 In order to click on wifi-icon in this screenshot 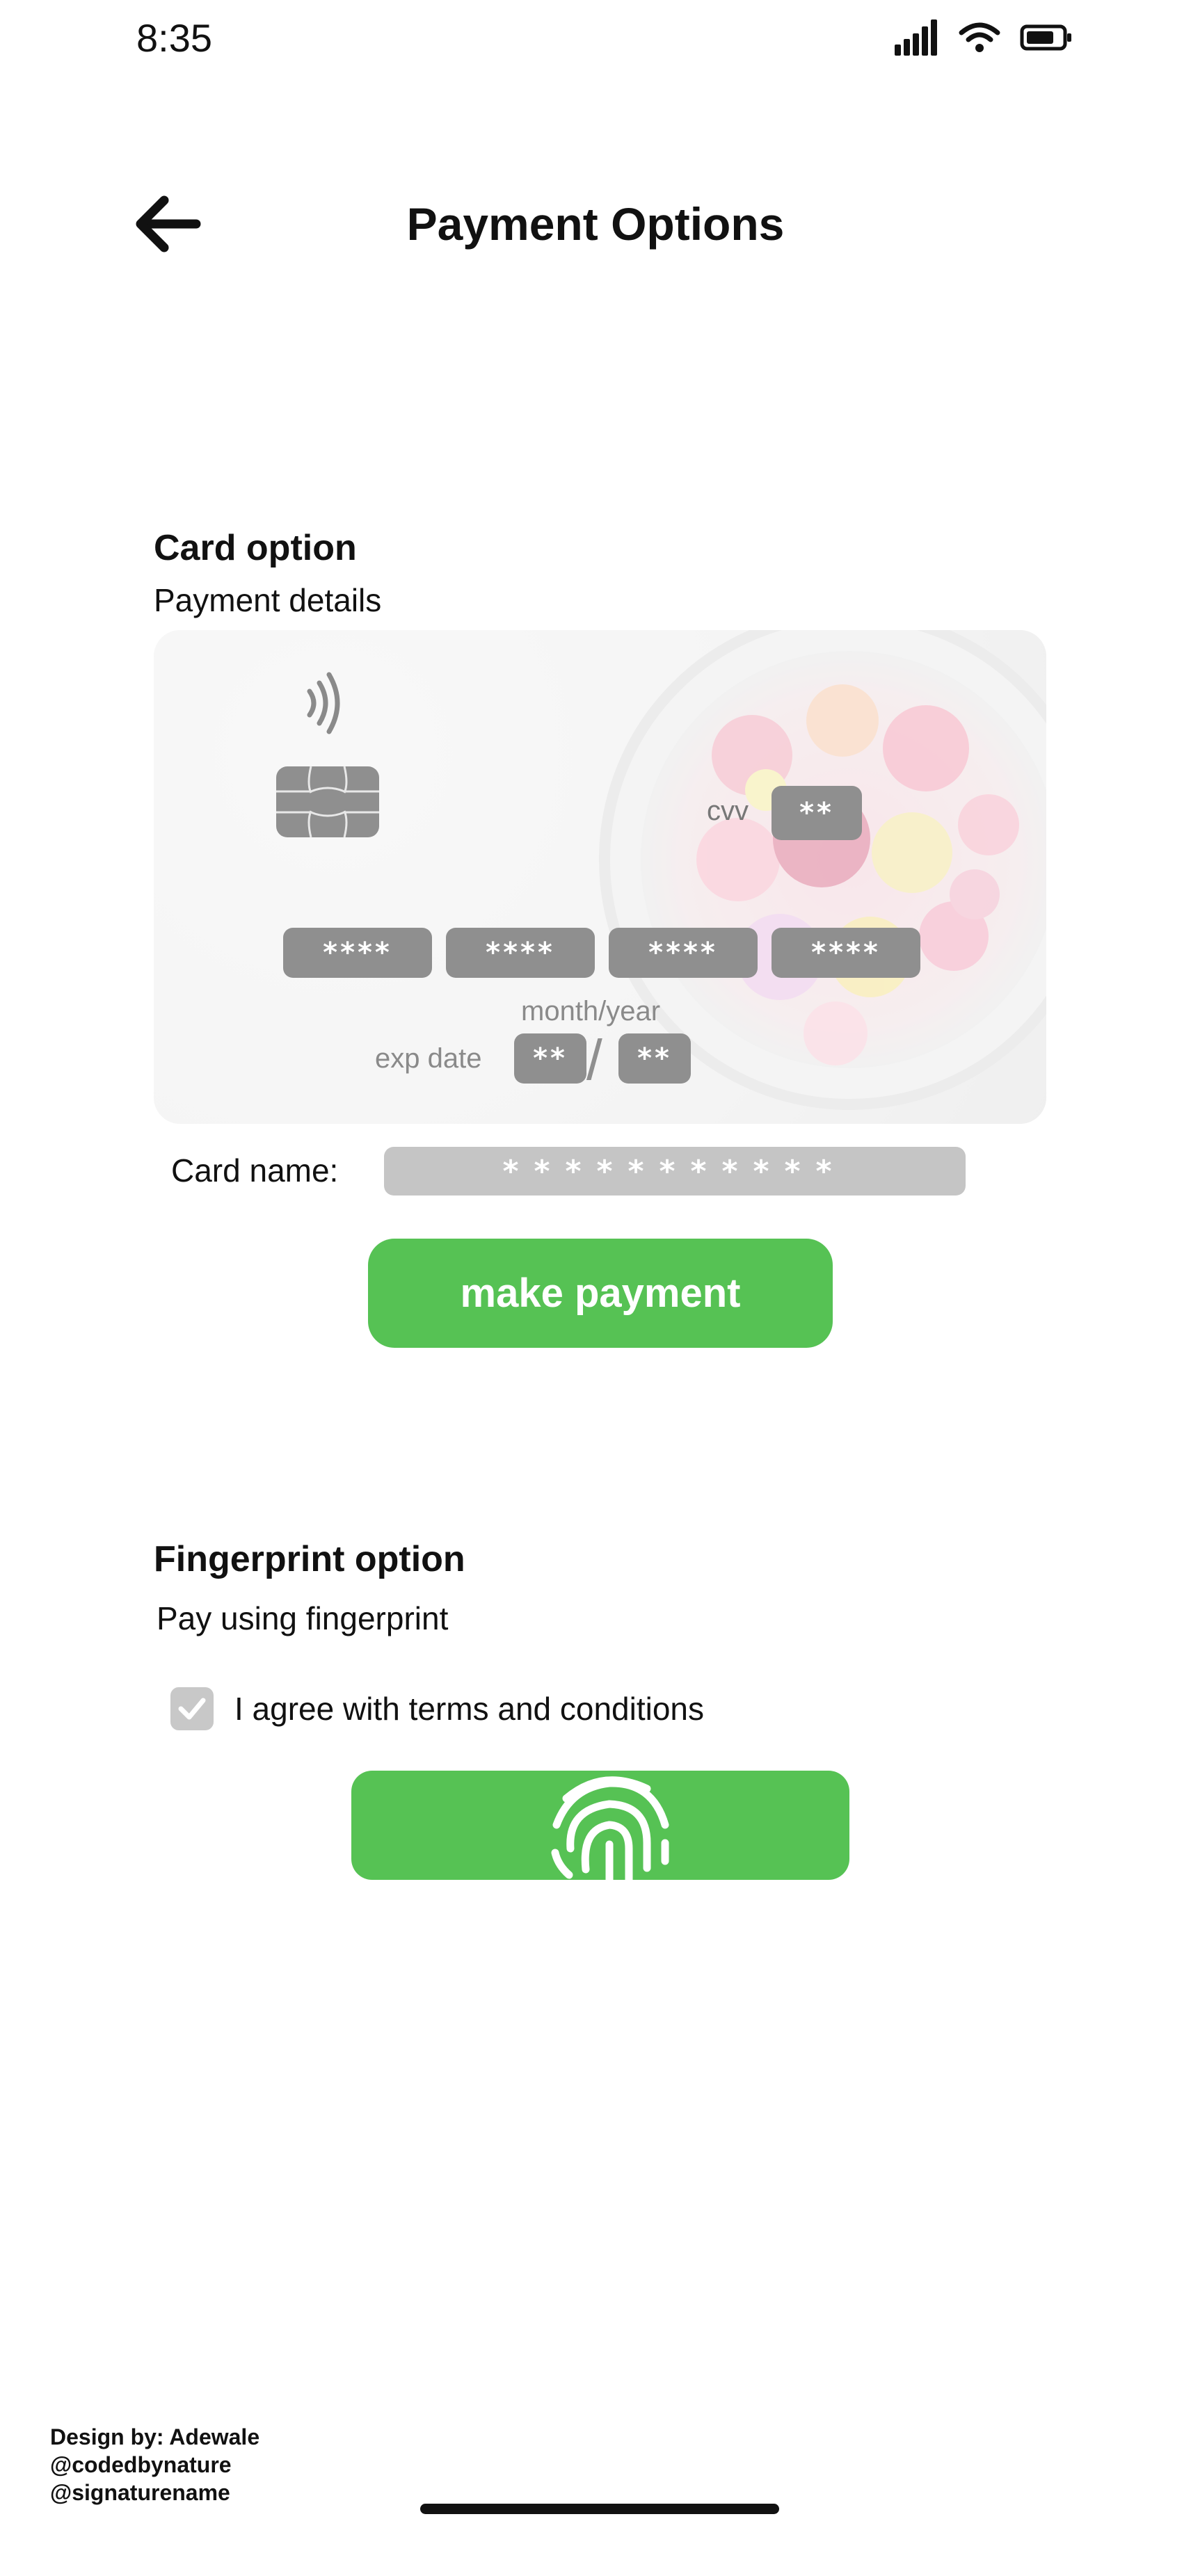, I will do `click(980, 37)`.